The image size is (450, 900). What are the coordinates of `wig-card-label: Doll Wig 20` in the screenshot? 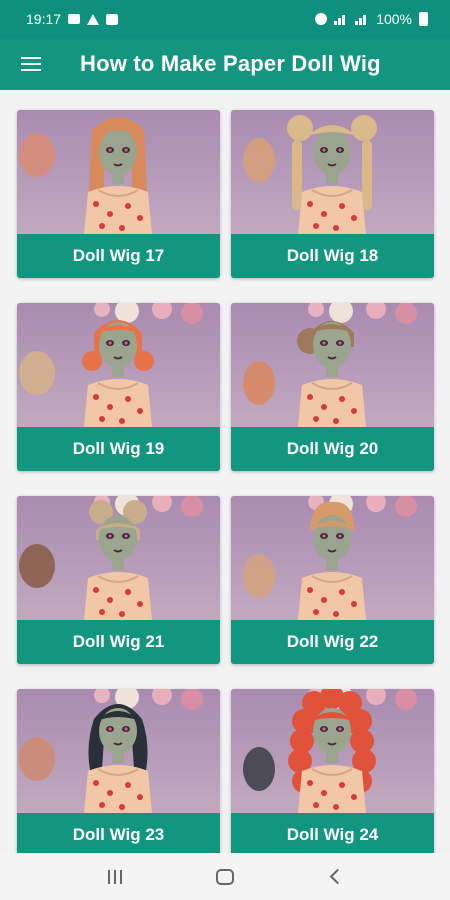 It's located at (332, 449).